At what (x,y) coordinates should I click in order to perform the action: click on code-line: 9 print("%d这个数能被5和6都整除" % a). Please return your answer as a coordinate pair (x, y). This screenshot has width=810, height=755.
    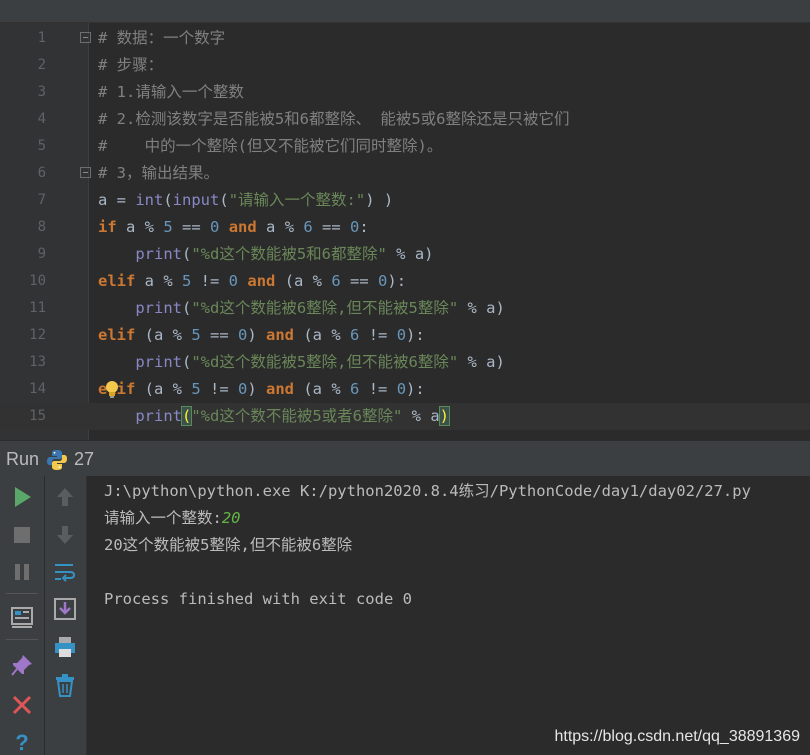
    Looking at the image, I should click on (405, 254).